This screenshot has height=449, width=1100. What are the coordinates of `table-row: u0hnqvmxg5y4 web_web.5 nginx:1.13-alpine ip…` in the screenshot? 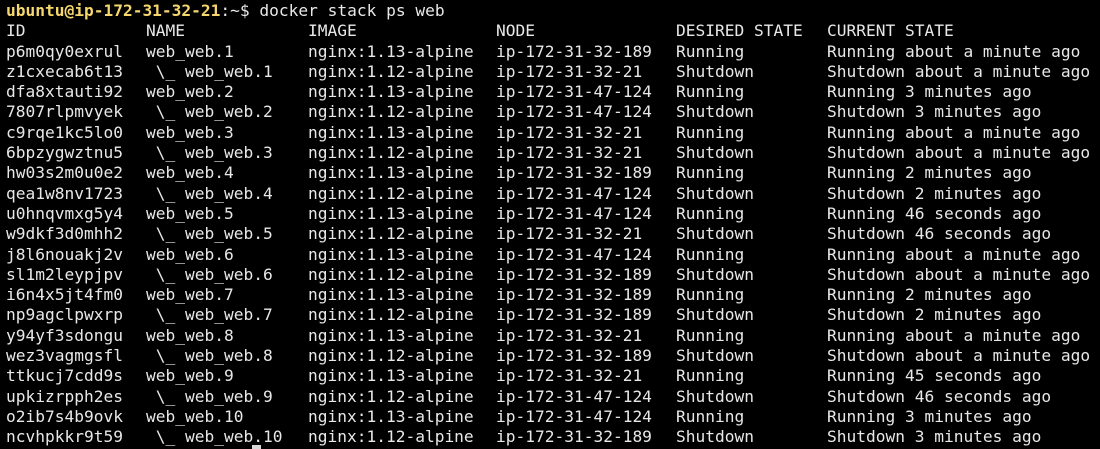 It's located at (550, 214).